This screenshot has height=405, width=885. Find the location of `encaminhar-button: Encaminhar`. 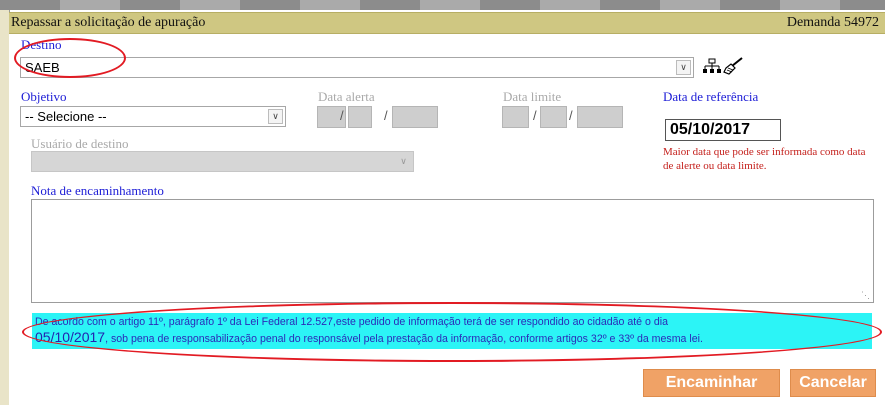

encaminhar-button: Encaminhar is located at coordinates (711, 383).